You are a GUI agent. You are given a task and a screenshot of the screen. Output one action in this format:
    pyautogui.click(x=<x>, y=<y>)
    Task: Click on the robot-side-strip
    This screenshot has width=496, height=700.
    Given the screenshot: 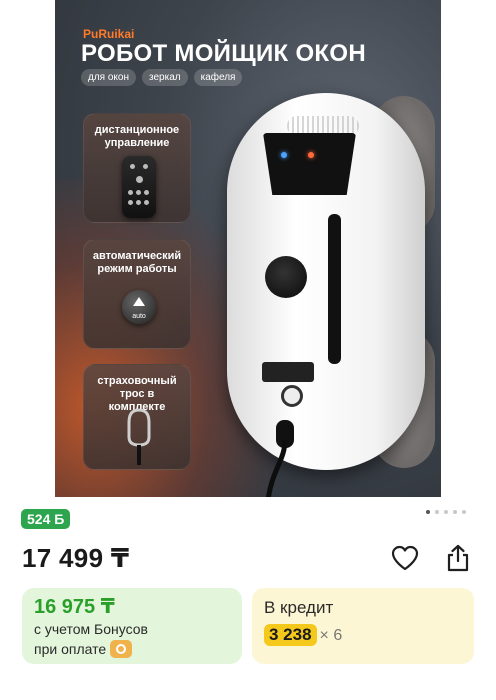 What is the action you would take?
    pyautogui.click(x=334, y=289)
    